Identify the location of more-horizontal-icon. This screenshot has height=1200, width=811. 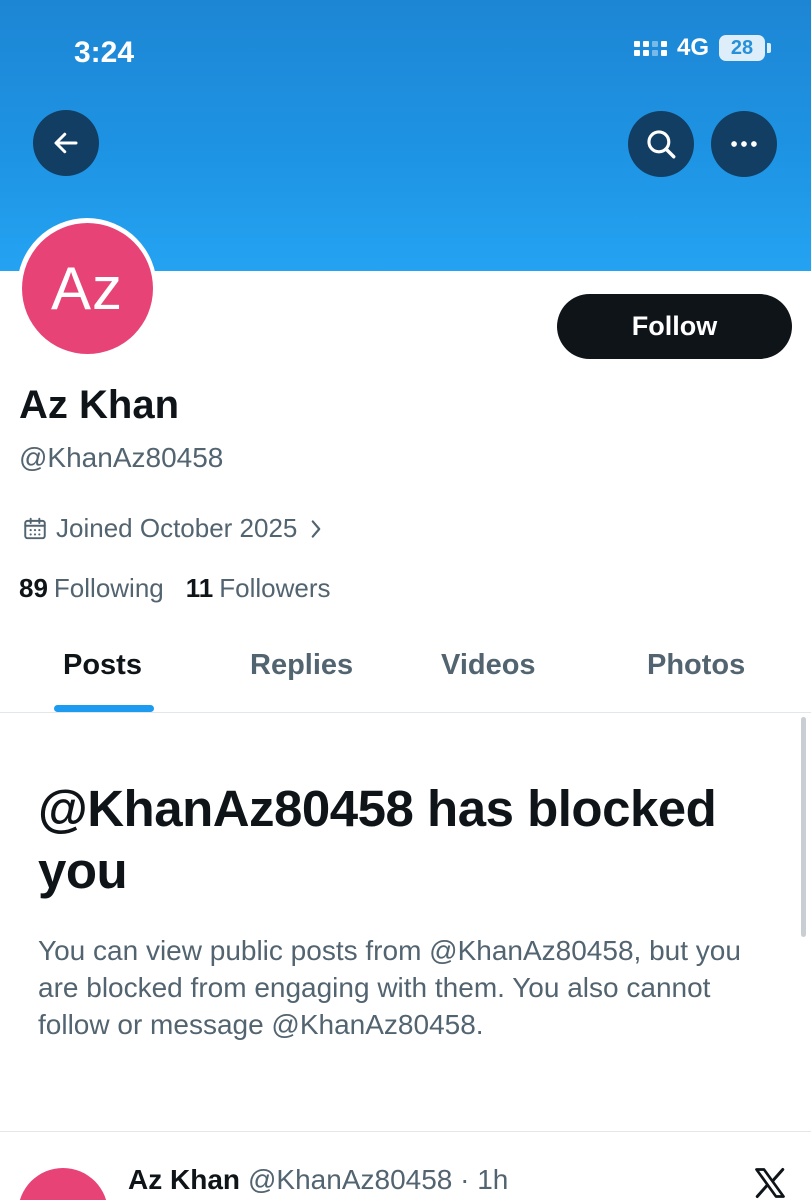
(744, 144).